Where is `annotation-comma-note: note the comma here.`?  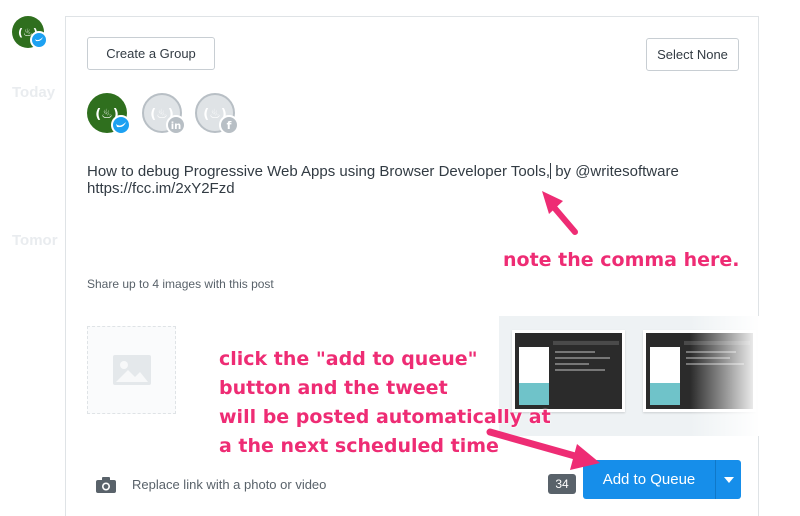 annotation-comma-note: note the comma here. is located at coordinates (621, 260).